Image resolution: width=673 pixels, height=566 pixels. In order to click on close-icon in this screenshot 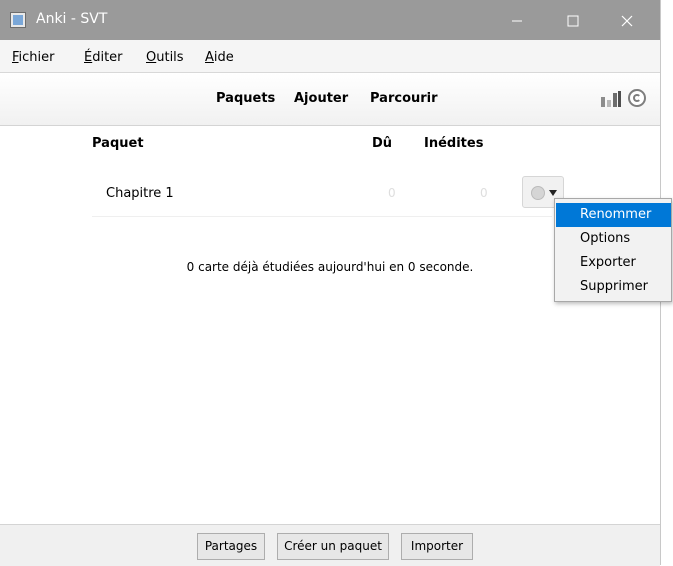, I will do `click(627, 20)`.